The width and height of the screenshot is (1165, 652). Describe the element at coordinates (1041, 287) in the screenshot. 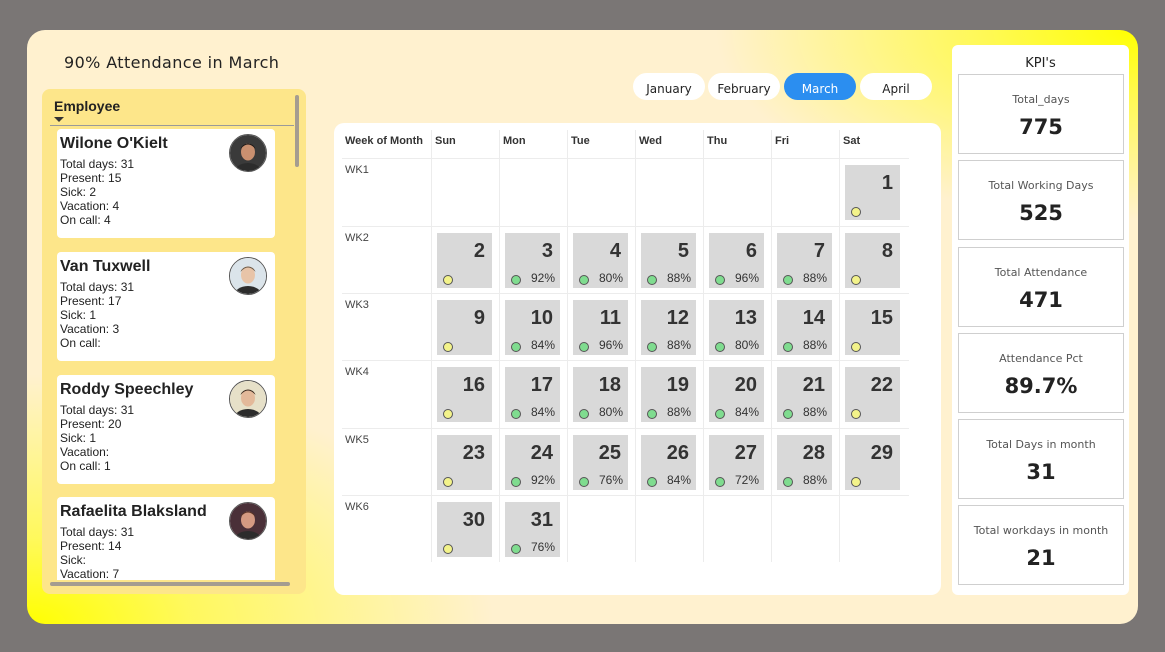

I see `kpi-card: Total Attendance 471` at that location.